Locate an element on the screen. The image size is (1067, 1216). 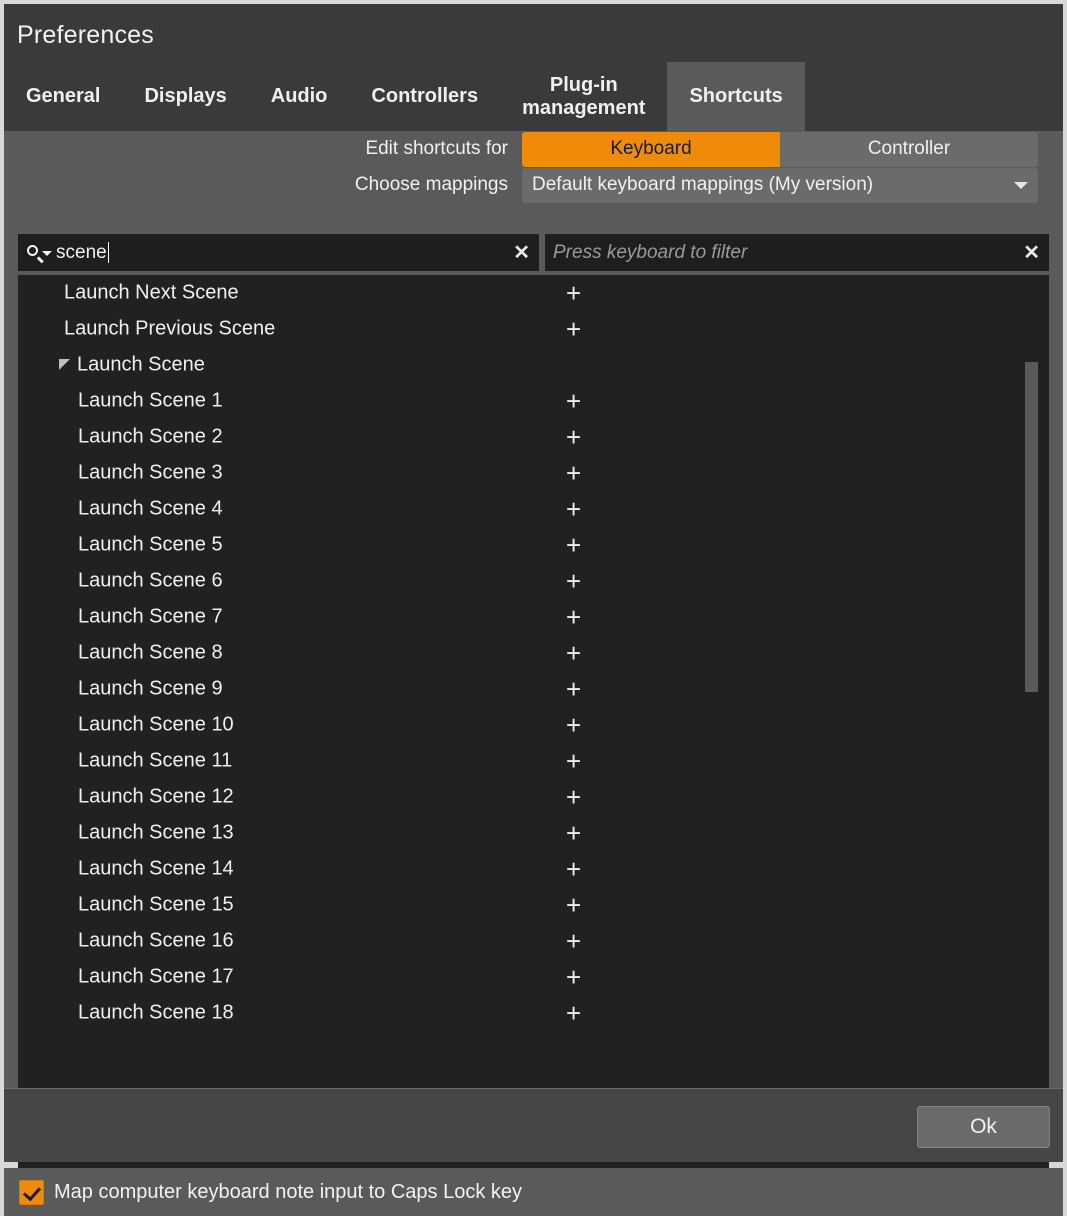
list-item-label: Launch Scene 3 is located at coordinates (150, 472).